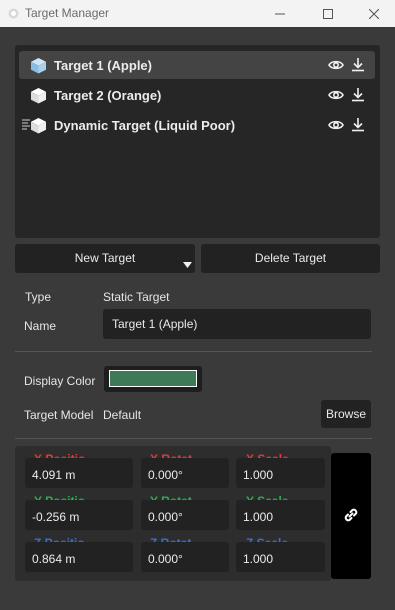 This screenshot has width=395, height=610. What do you see at coordinates (54, 559) in the screenshot?
I see `z-position-value: 0.864 m` at bounding box center [54, 559].